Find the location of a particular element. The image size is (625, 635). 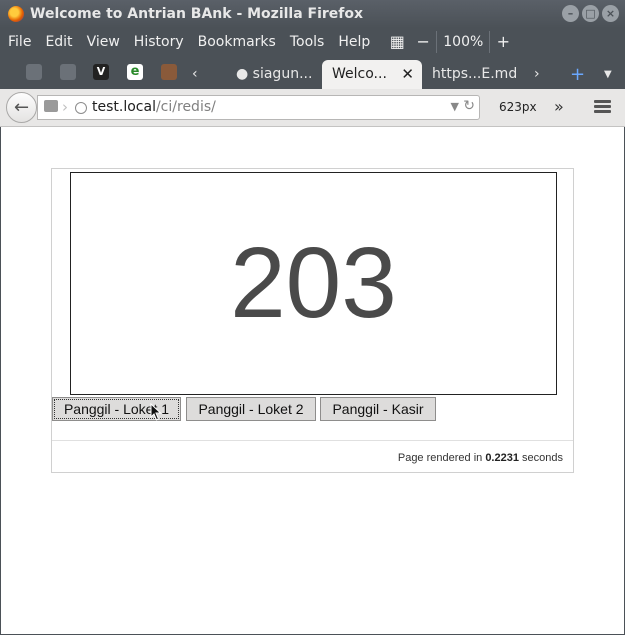

call-counter-2-button: Panggil - Loket 2 is located at coordinates (251, 409).